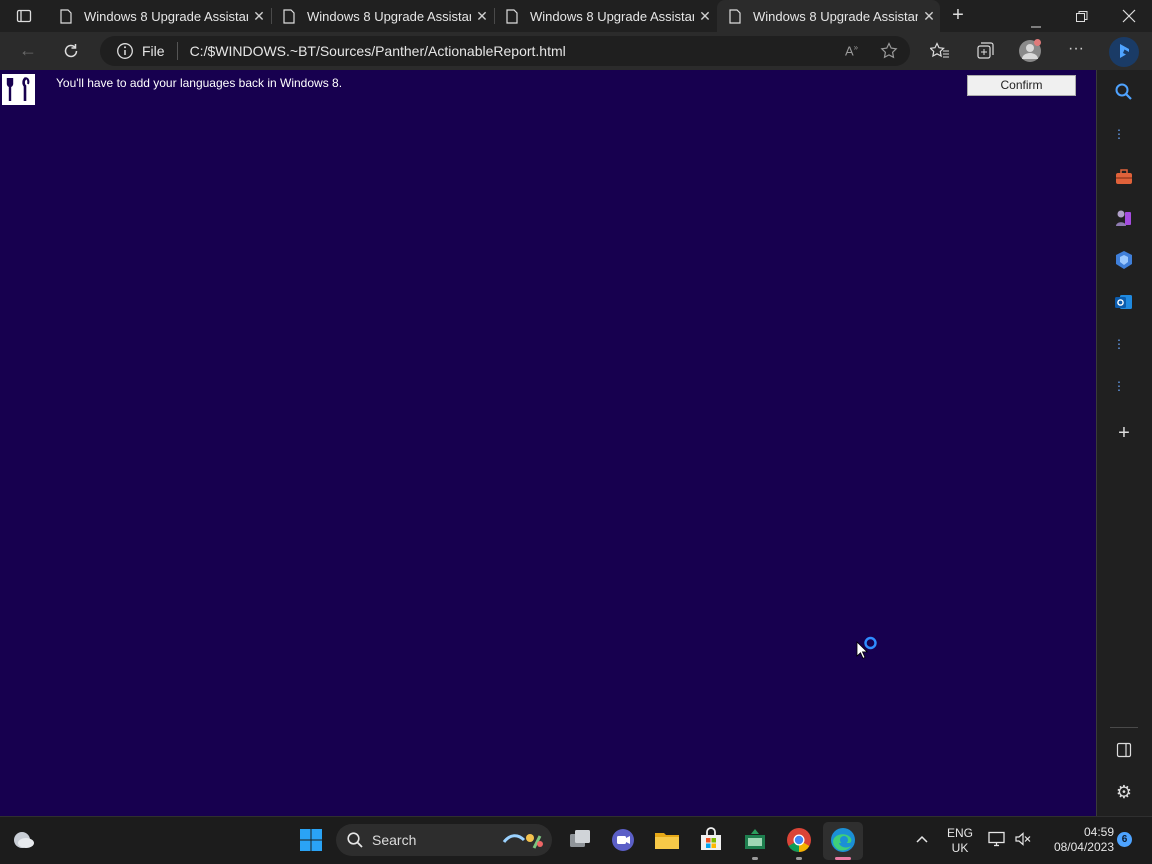 This screenshot has height=864, width=1152. What do you see at coordinates (177, 51) in the screenshot?
I see `address-divider` at bounding box center [177, 51].